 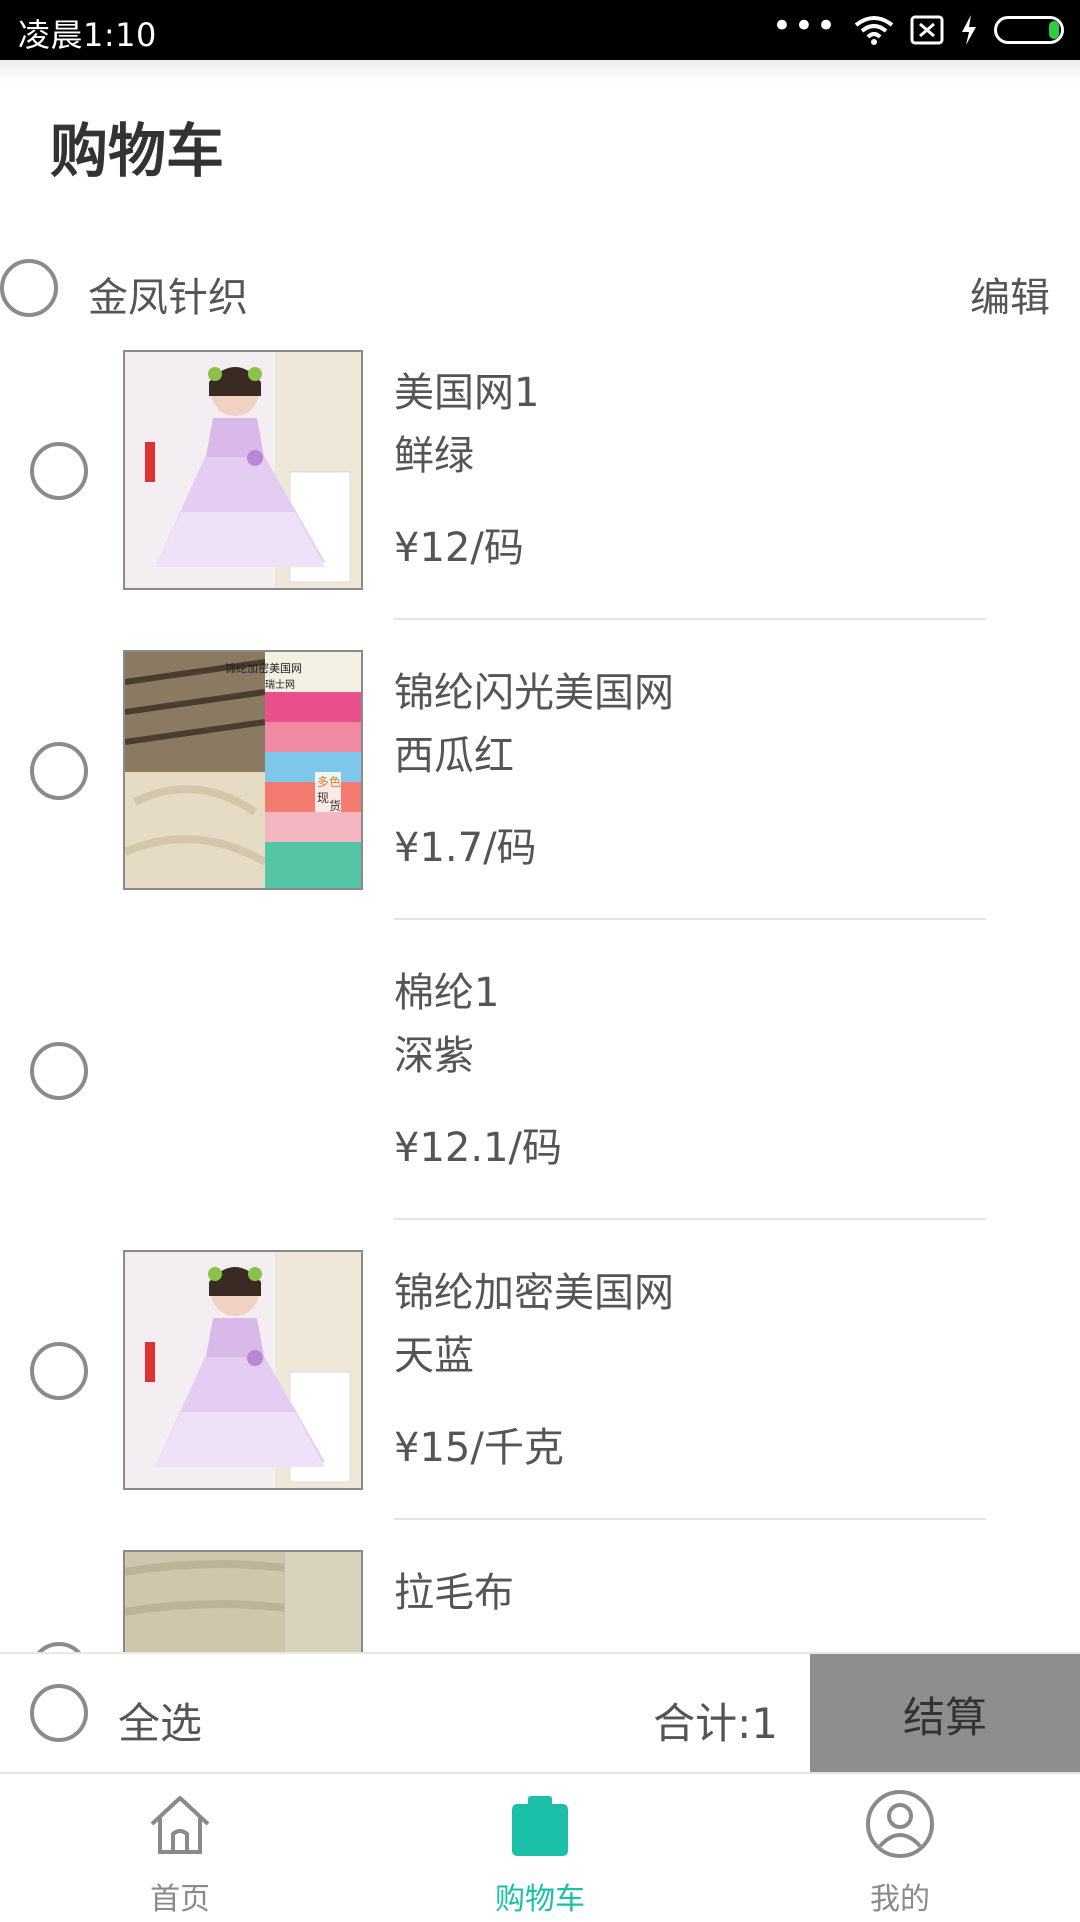 I want to click on nav-profile-label: 我的, so click(x=900, y=1899).